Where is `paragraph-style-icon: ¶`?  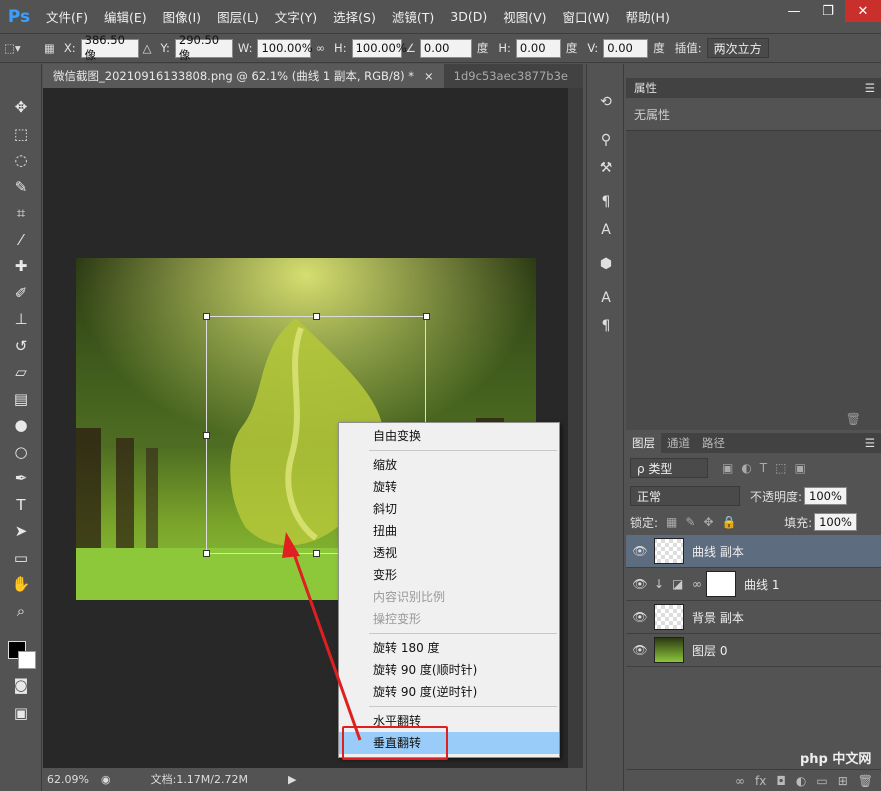 paragraph-style-icon: ¶ is located at coordinates (606, 202).